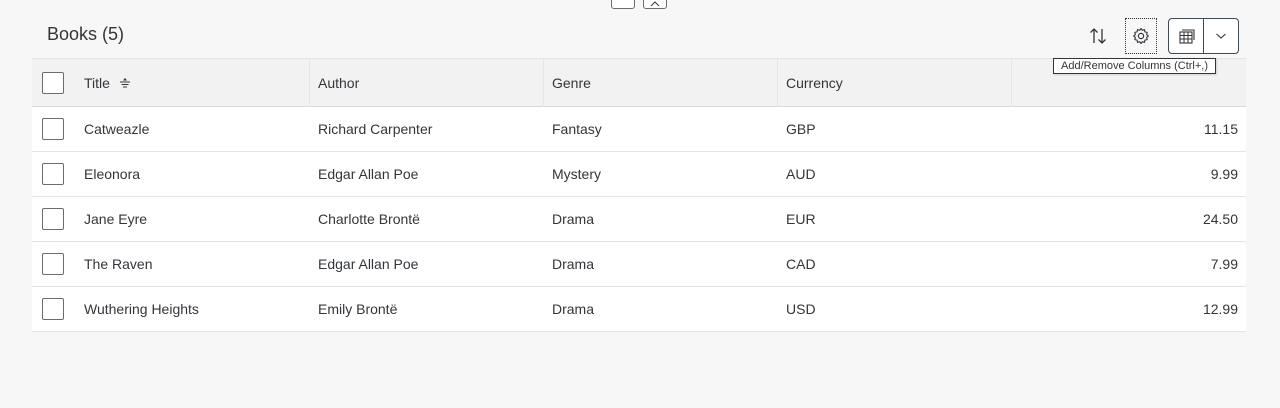 This screenshot has height=408, width=1280. I want to click on column-title-label: Title, so click(97, 82).